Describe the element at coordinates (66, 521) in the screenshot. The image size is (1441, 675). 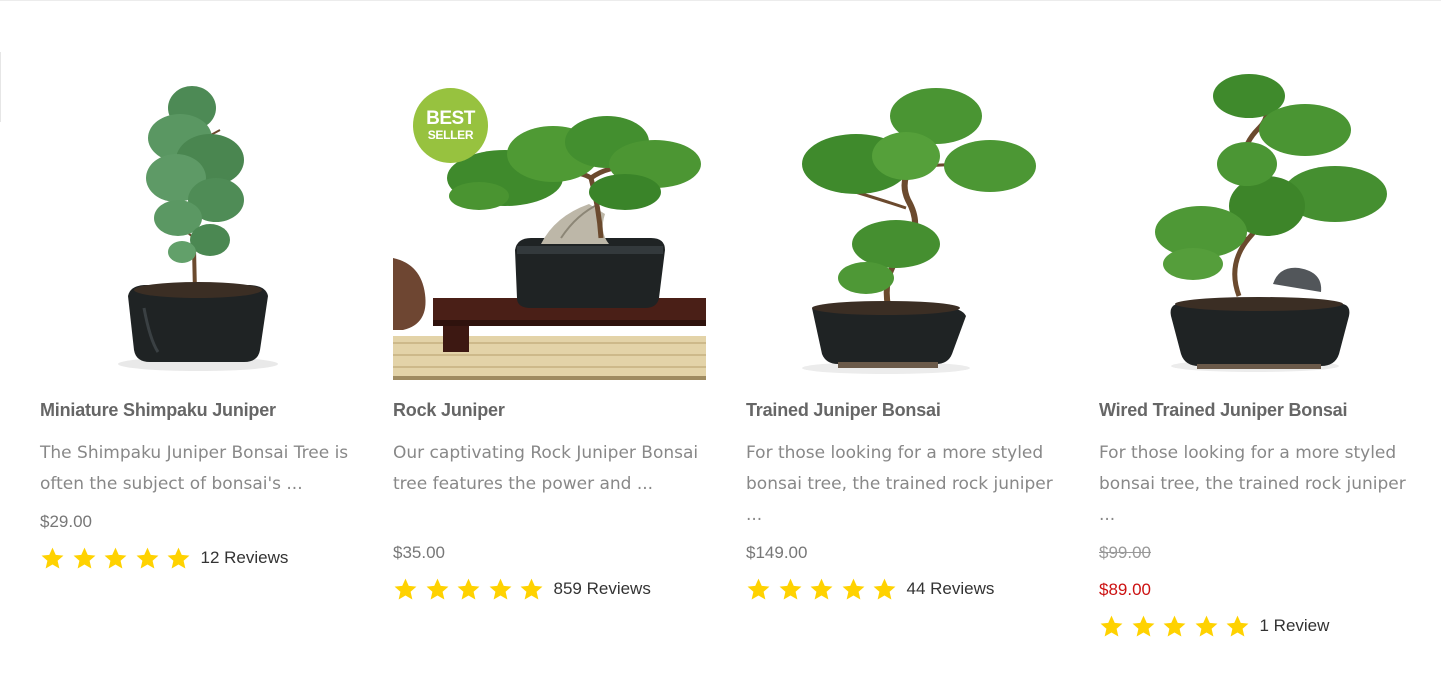
I see `product-price: $29.00` at that location.